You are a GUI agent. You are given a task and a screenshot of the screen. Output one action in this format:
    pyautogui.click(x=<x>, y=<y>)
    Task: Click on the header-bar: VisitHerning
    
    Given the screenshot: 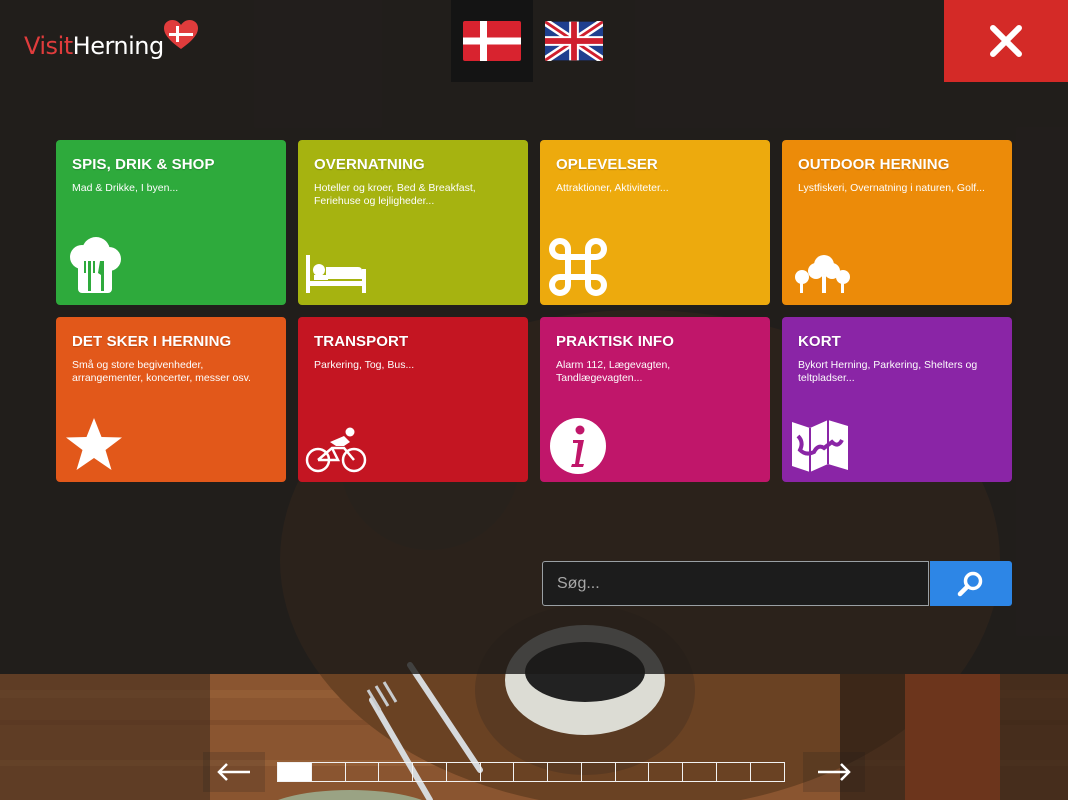 What is the action you would take?
    pyautogui.click(x=534, y=41)
    